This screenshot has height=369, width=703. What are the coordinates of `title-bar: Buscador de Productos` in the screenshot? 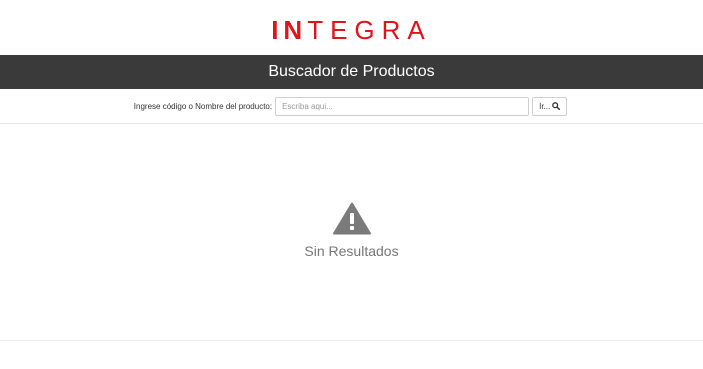 It's located at (351, 72).